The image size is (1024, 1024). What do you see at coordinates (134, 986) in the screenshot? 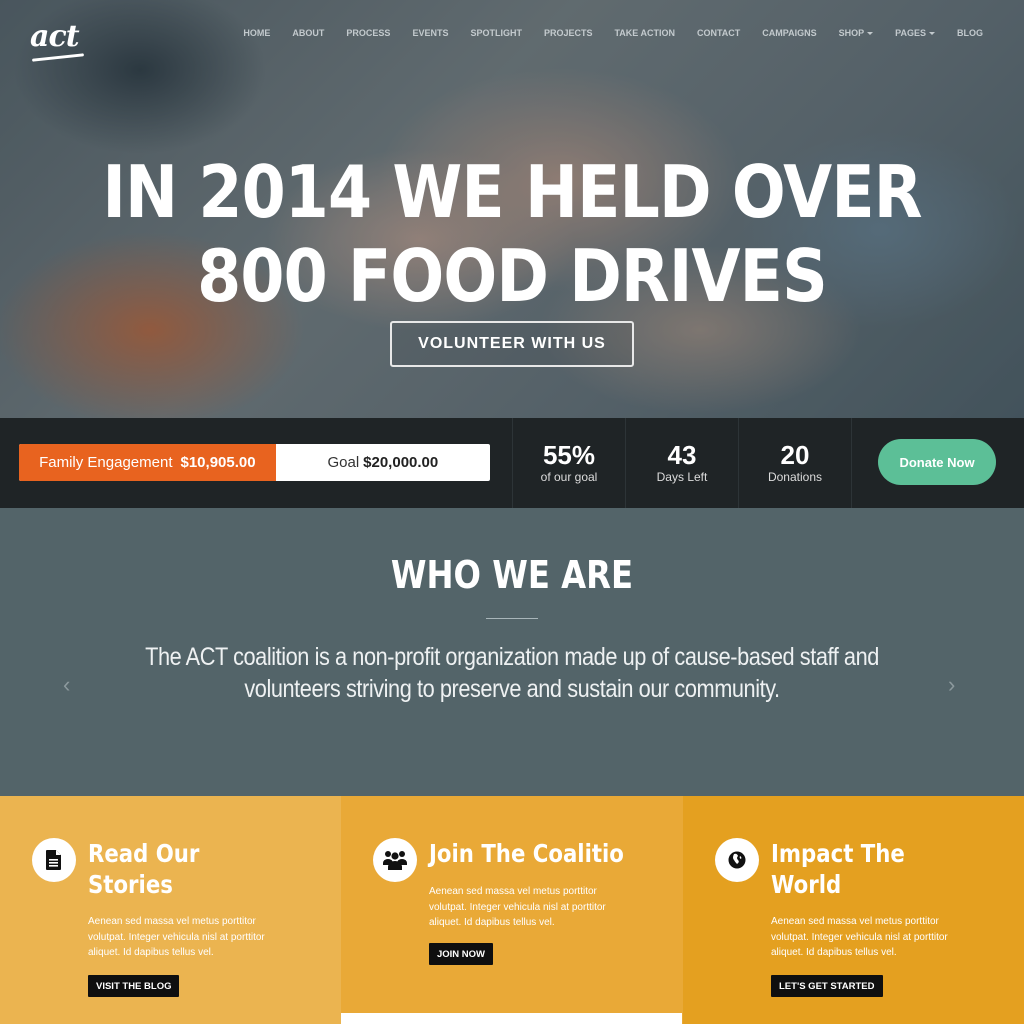
I see `visit-the-blog-button: VISIT THE BLOG` at bounding box center [134, 986].